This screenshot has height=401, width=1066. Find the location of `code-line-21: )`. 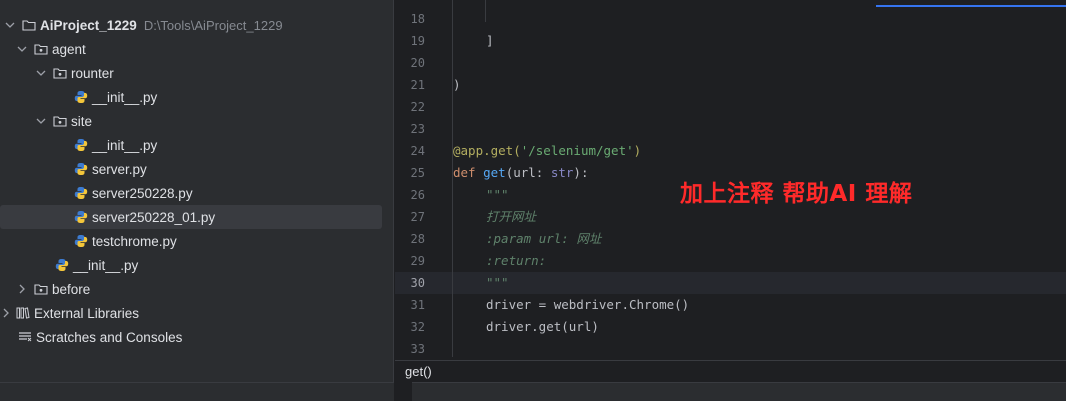

code-line-21: ) is located at coordinates (457, 85).